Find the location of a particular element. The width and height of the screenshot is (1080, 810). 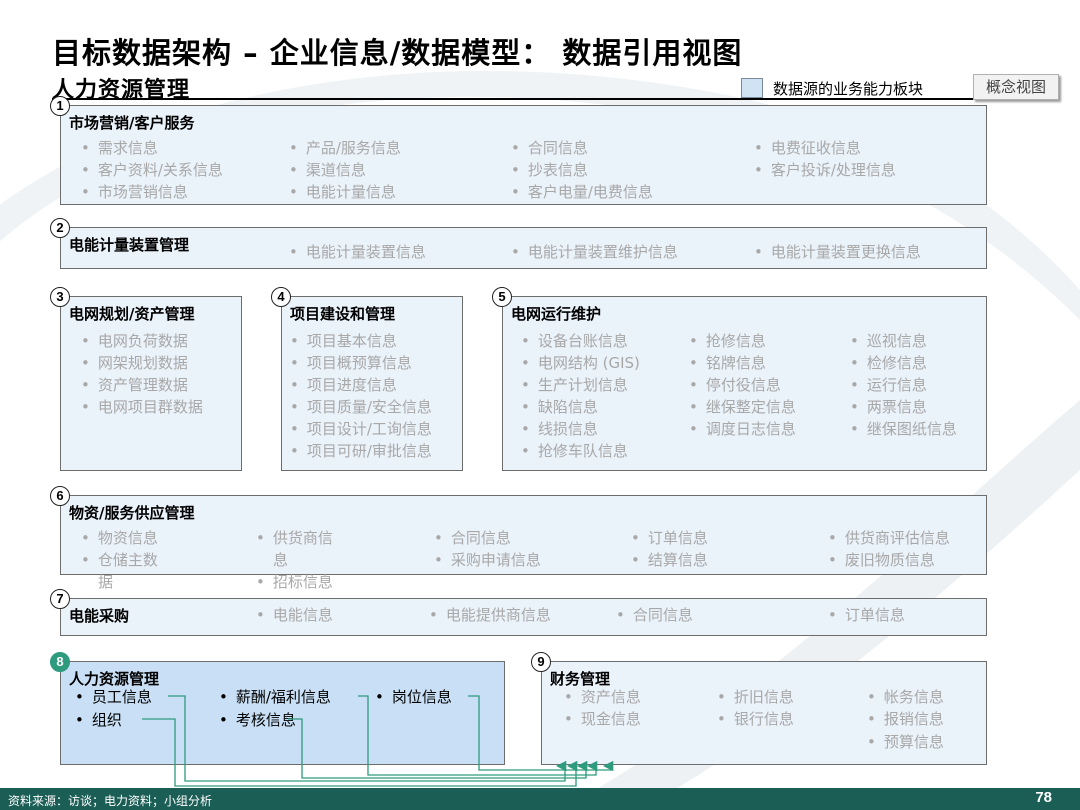

list-item: 电能计量装置信息 is located at coordinates (357, 252).